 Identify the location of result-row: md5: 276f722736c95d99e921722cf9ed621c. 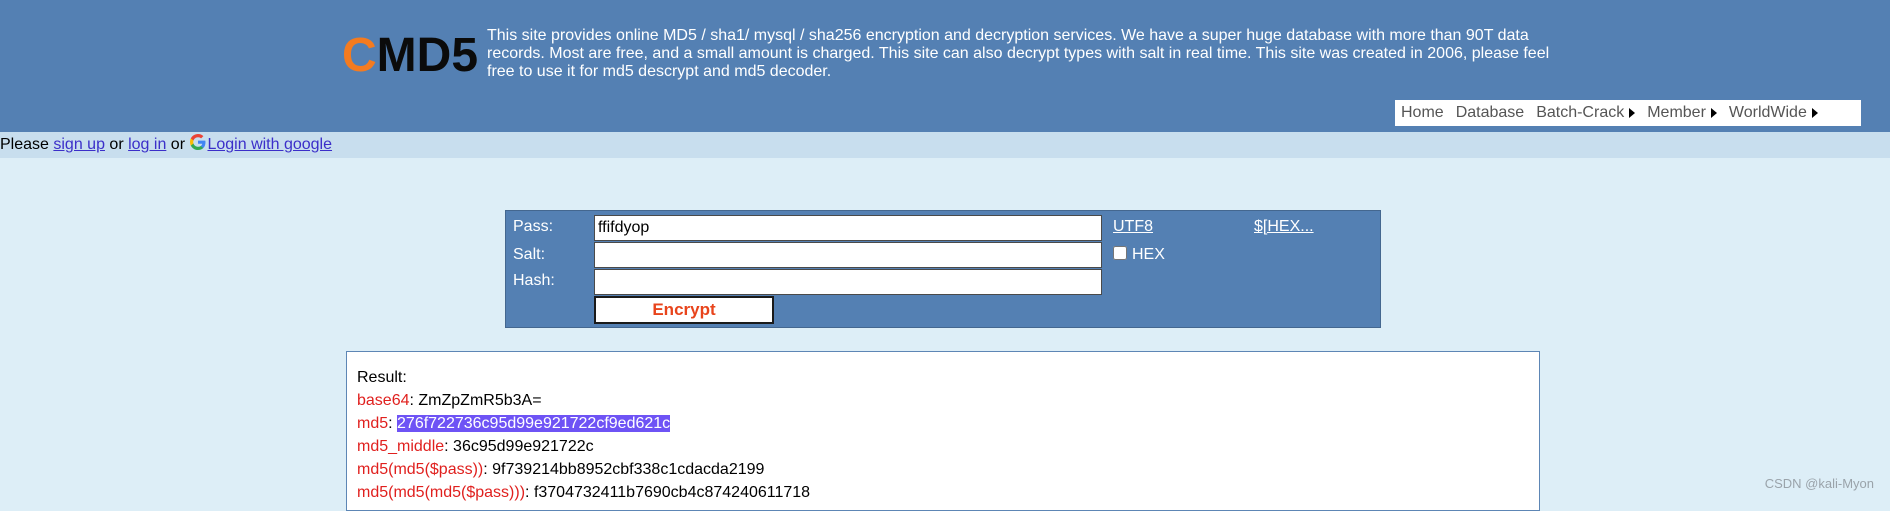
(514, 423).